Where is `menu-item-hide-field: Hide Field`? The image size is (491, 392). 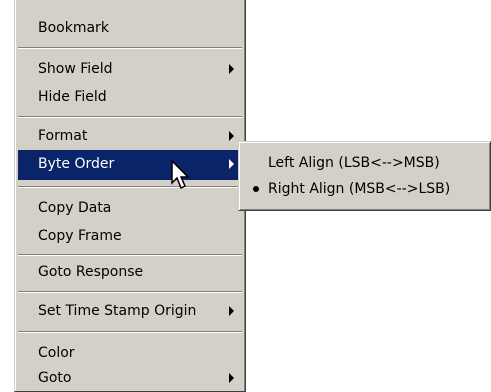 menu-item-hide-field: Hide Field is located at coordinates (130, 97).